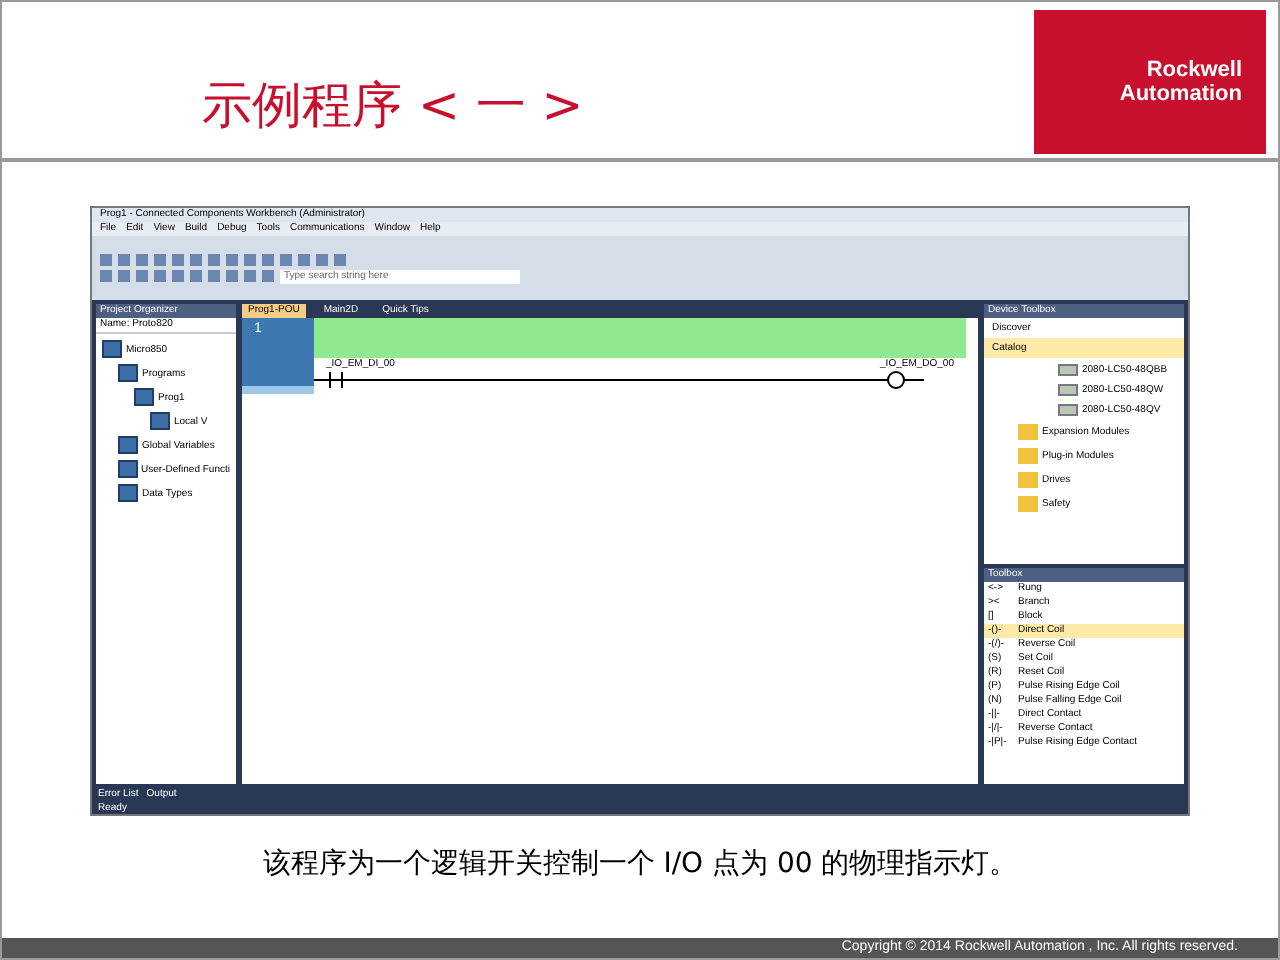 This screenshot has width=1280, height=960. Describe the element at coordinates (1150, 82) in the screenshot. I see `logo: Rockwell Automation` at that location.